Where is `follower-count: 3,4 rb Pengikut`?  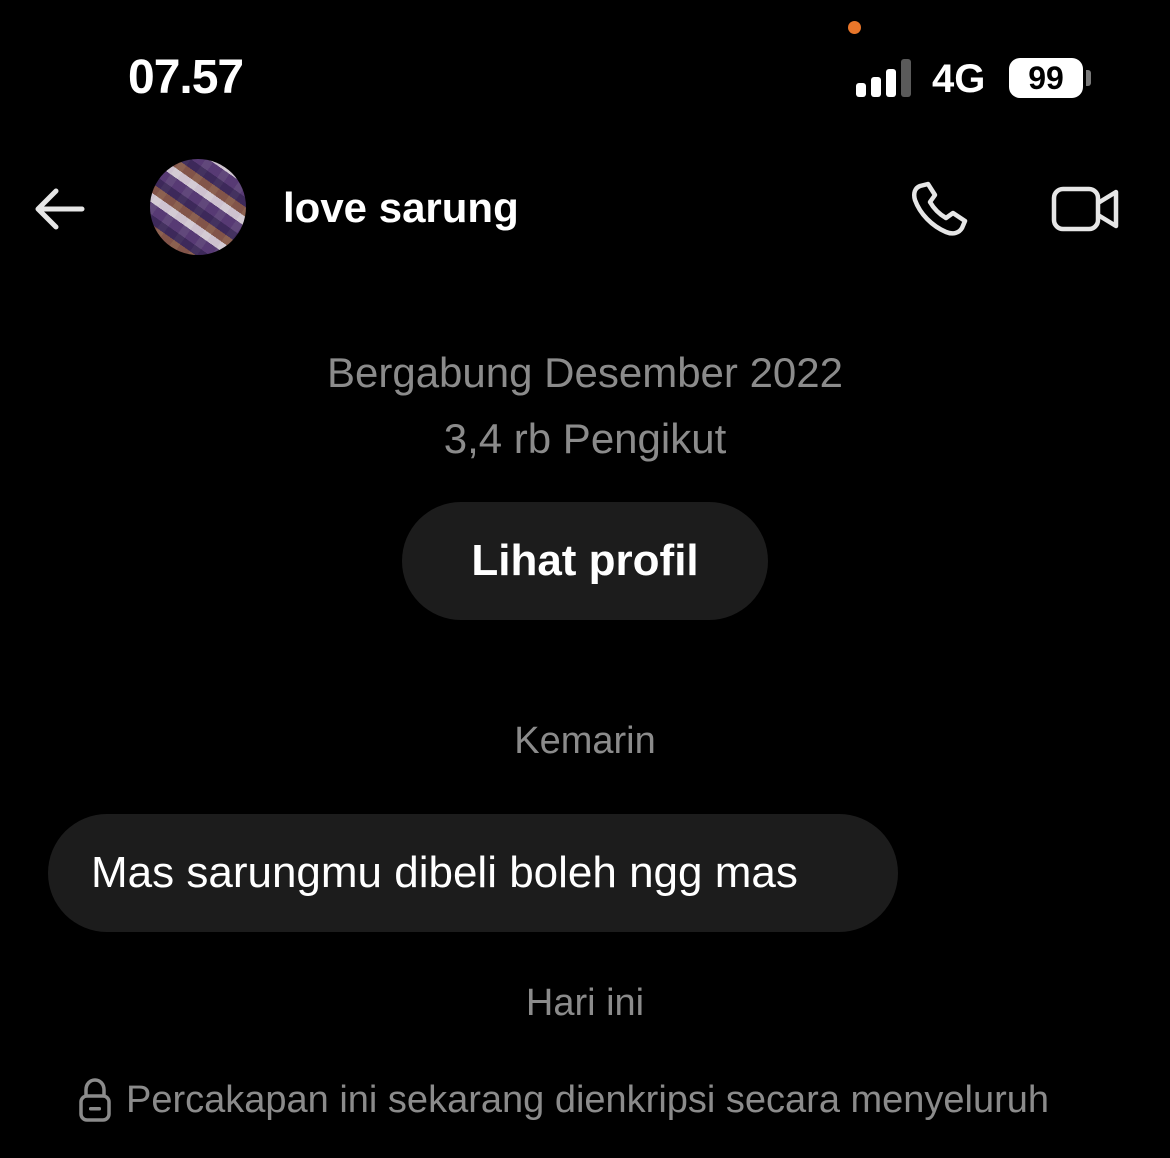 follower-count: 3,4 rb Pengikut is located at coordinates (585, 438).